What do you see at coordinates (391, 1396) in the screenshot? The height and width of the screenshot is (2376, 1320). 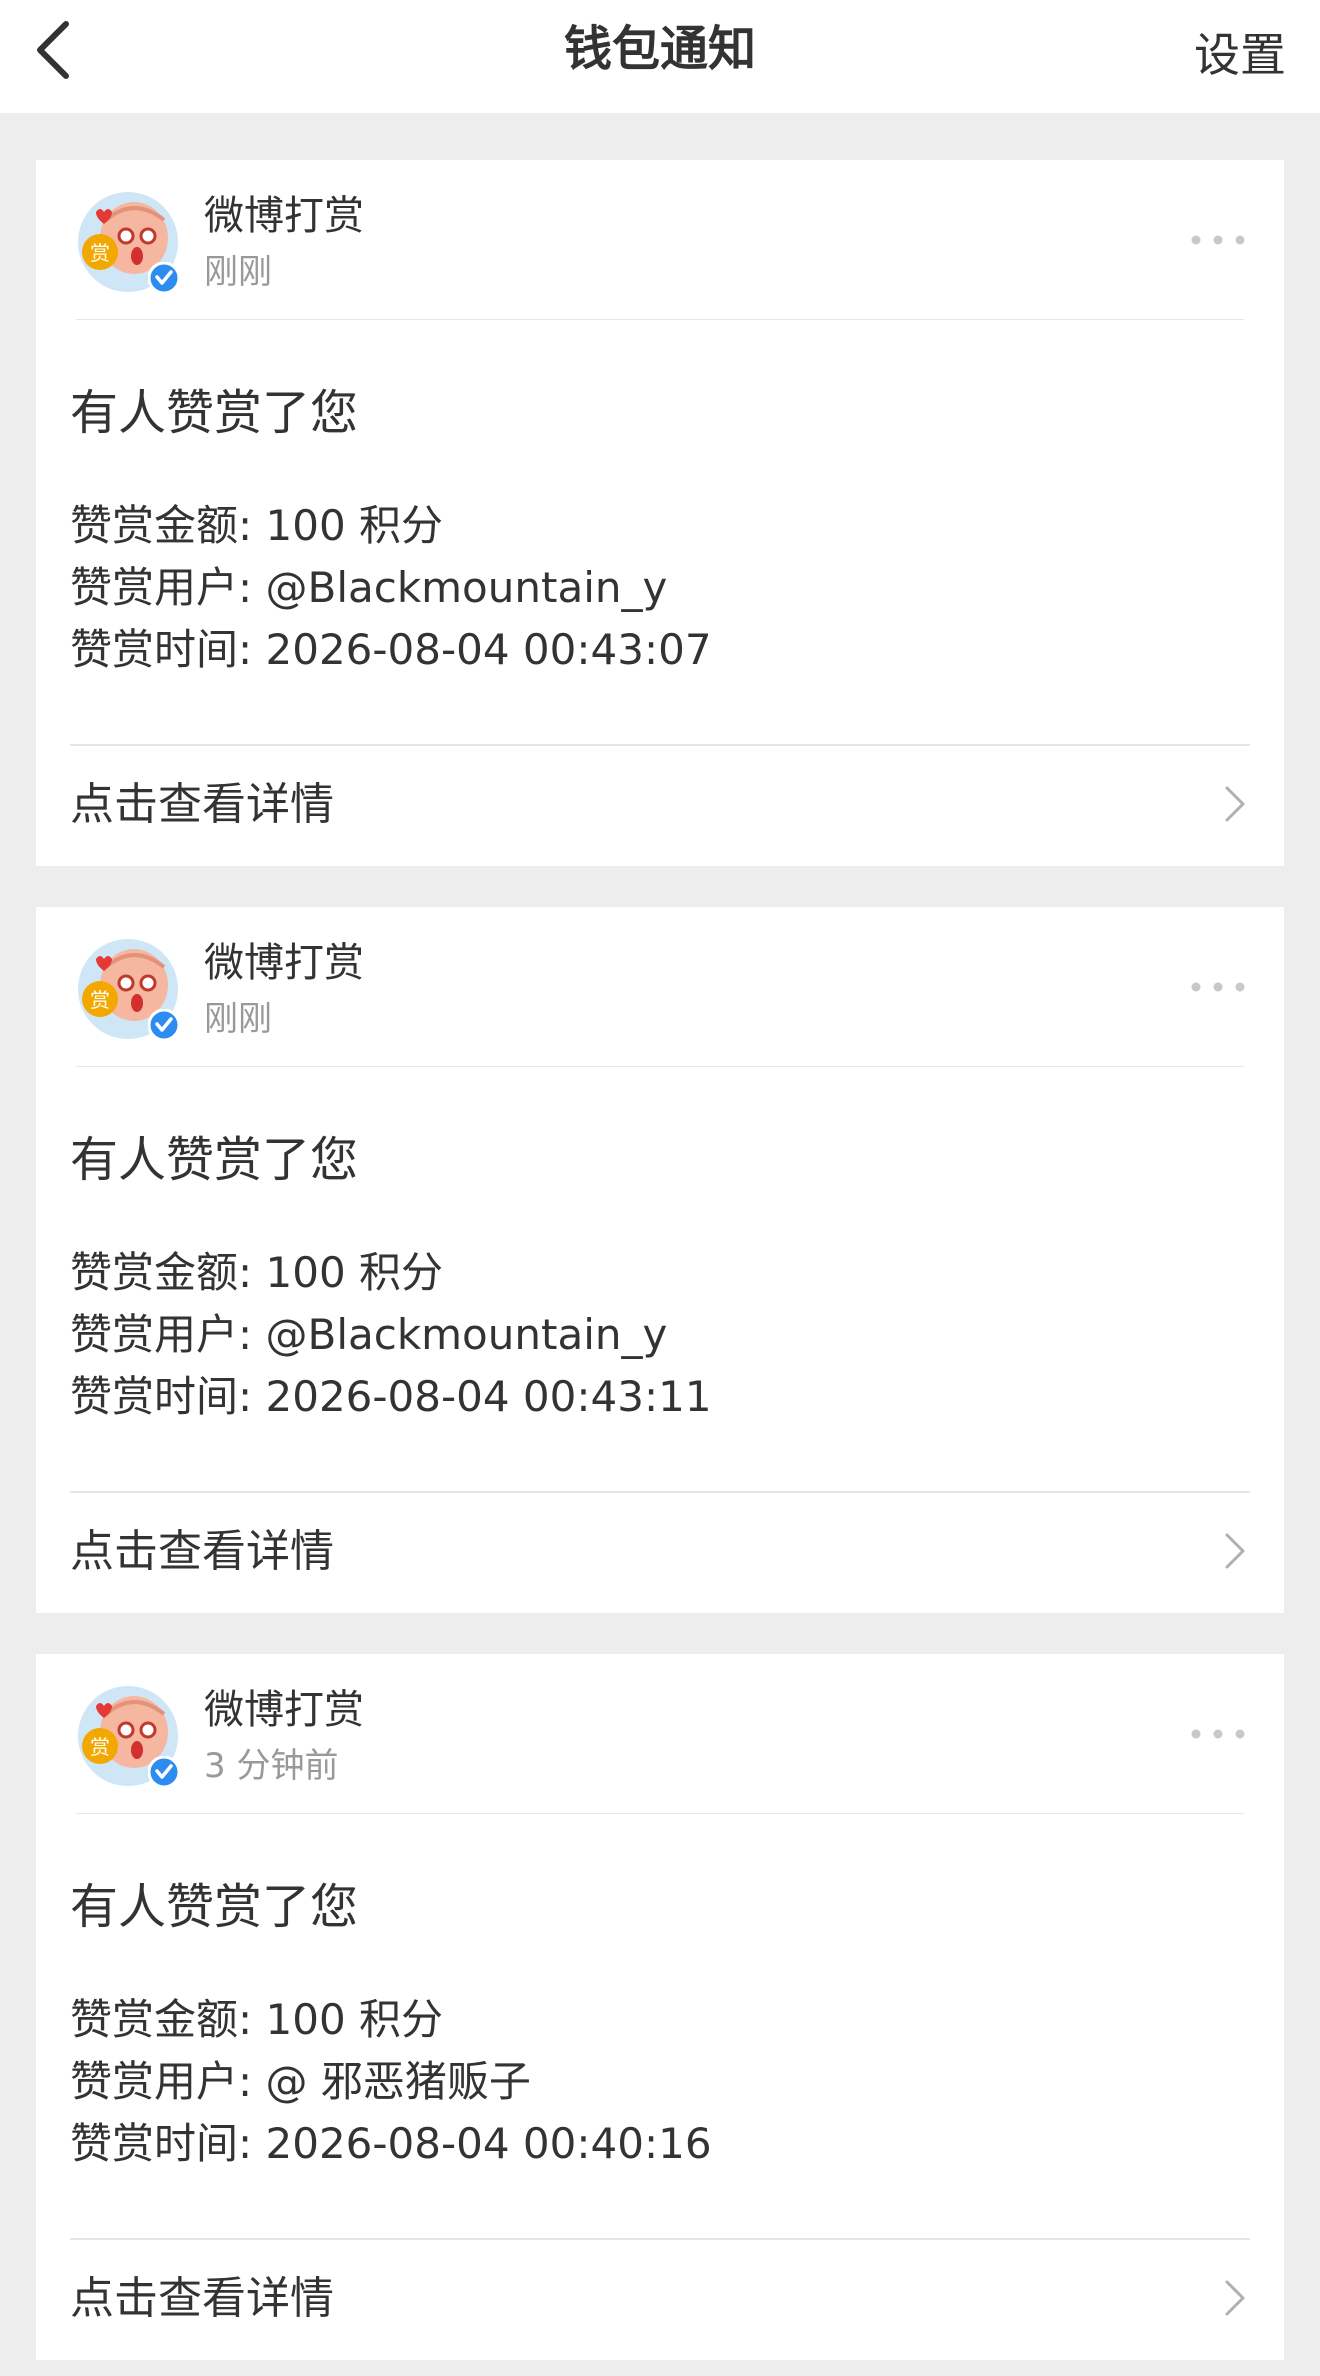 I see `reward-time: 赞赏时间: 2026-08-04 00:43:11` at bounding box center [391, 1396].